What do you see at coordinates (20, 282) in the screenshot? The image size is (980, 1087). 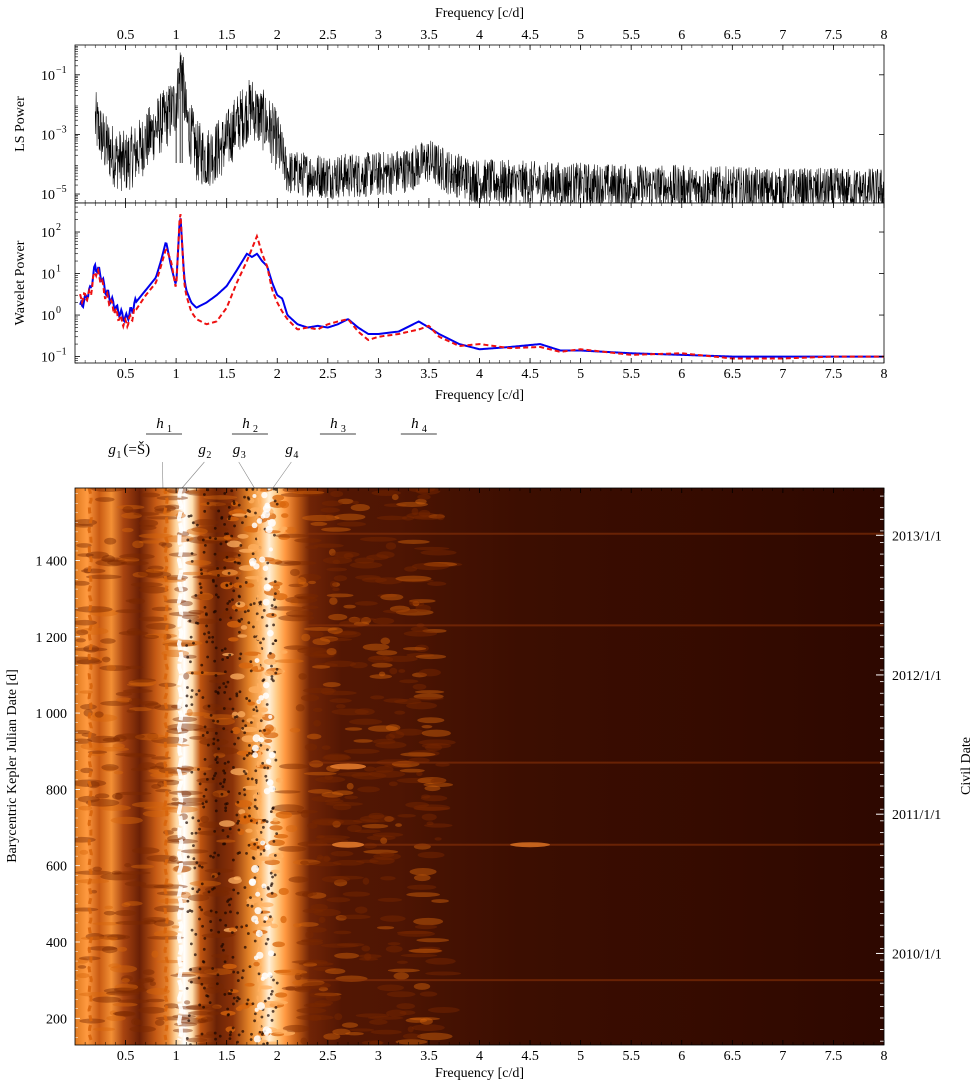 I see `wavelet-power-y-axis-title: Wavelet Power` at bounding box center [20, 282].